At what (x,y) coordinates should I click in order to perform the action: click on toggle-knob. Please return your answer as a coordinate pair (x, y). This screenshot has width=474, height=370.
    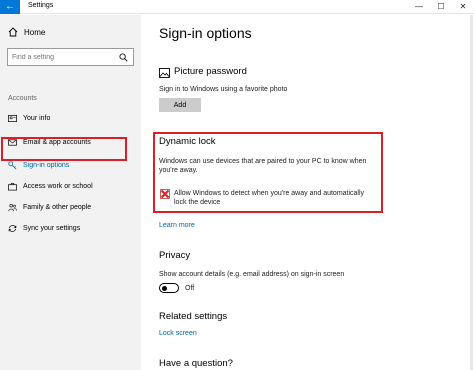
    Looking at the image, I should click on (164, 288).